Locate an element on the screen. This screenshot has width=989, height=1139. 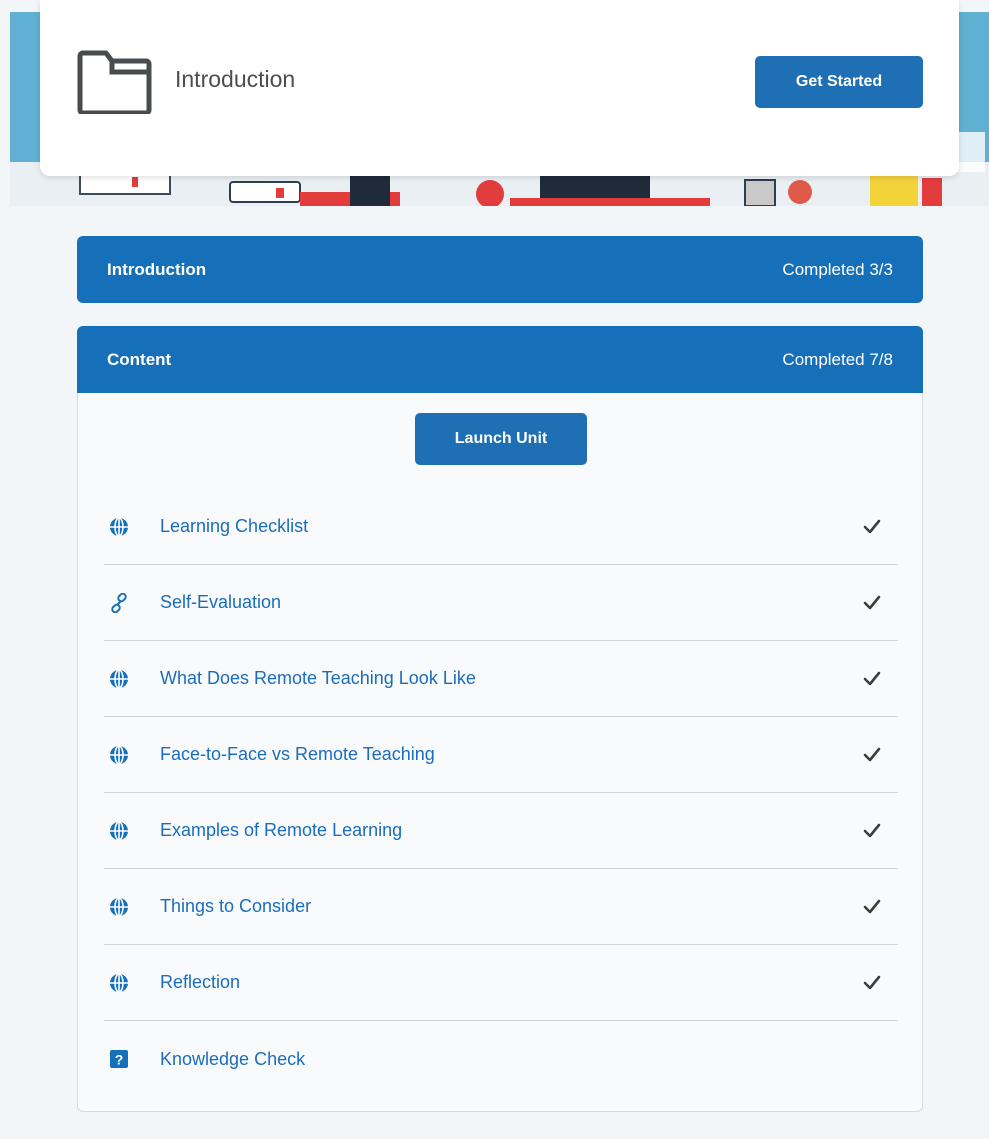
list-item: ? Knowledge Check is located at coordinates (501, 1059).